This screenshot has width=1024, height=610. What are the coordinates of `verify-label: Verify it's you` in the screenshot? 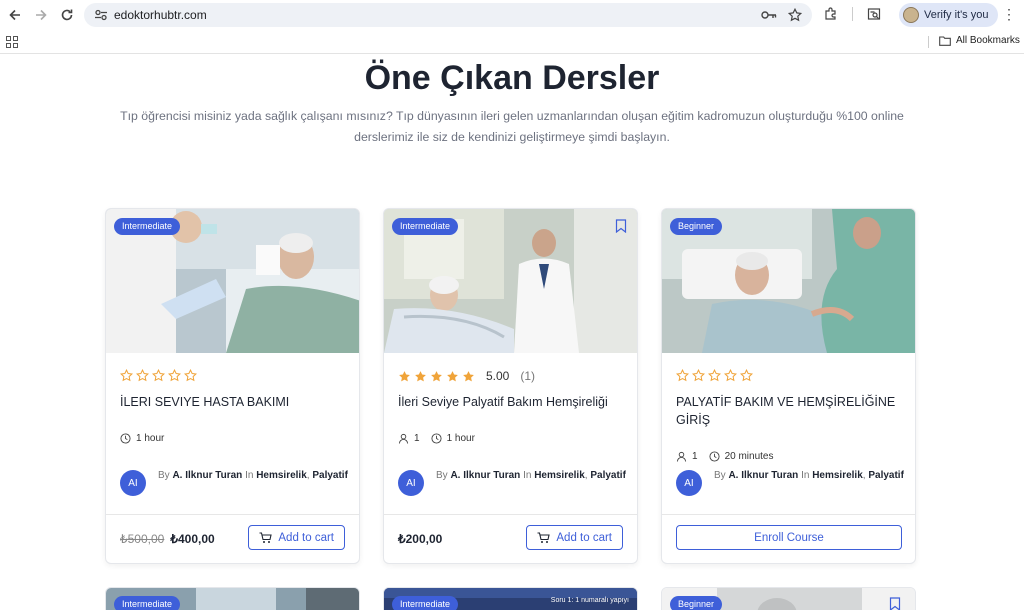 It's located at (956, 15).